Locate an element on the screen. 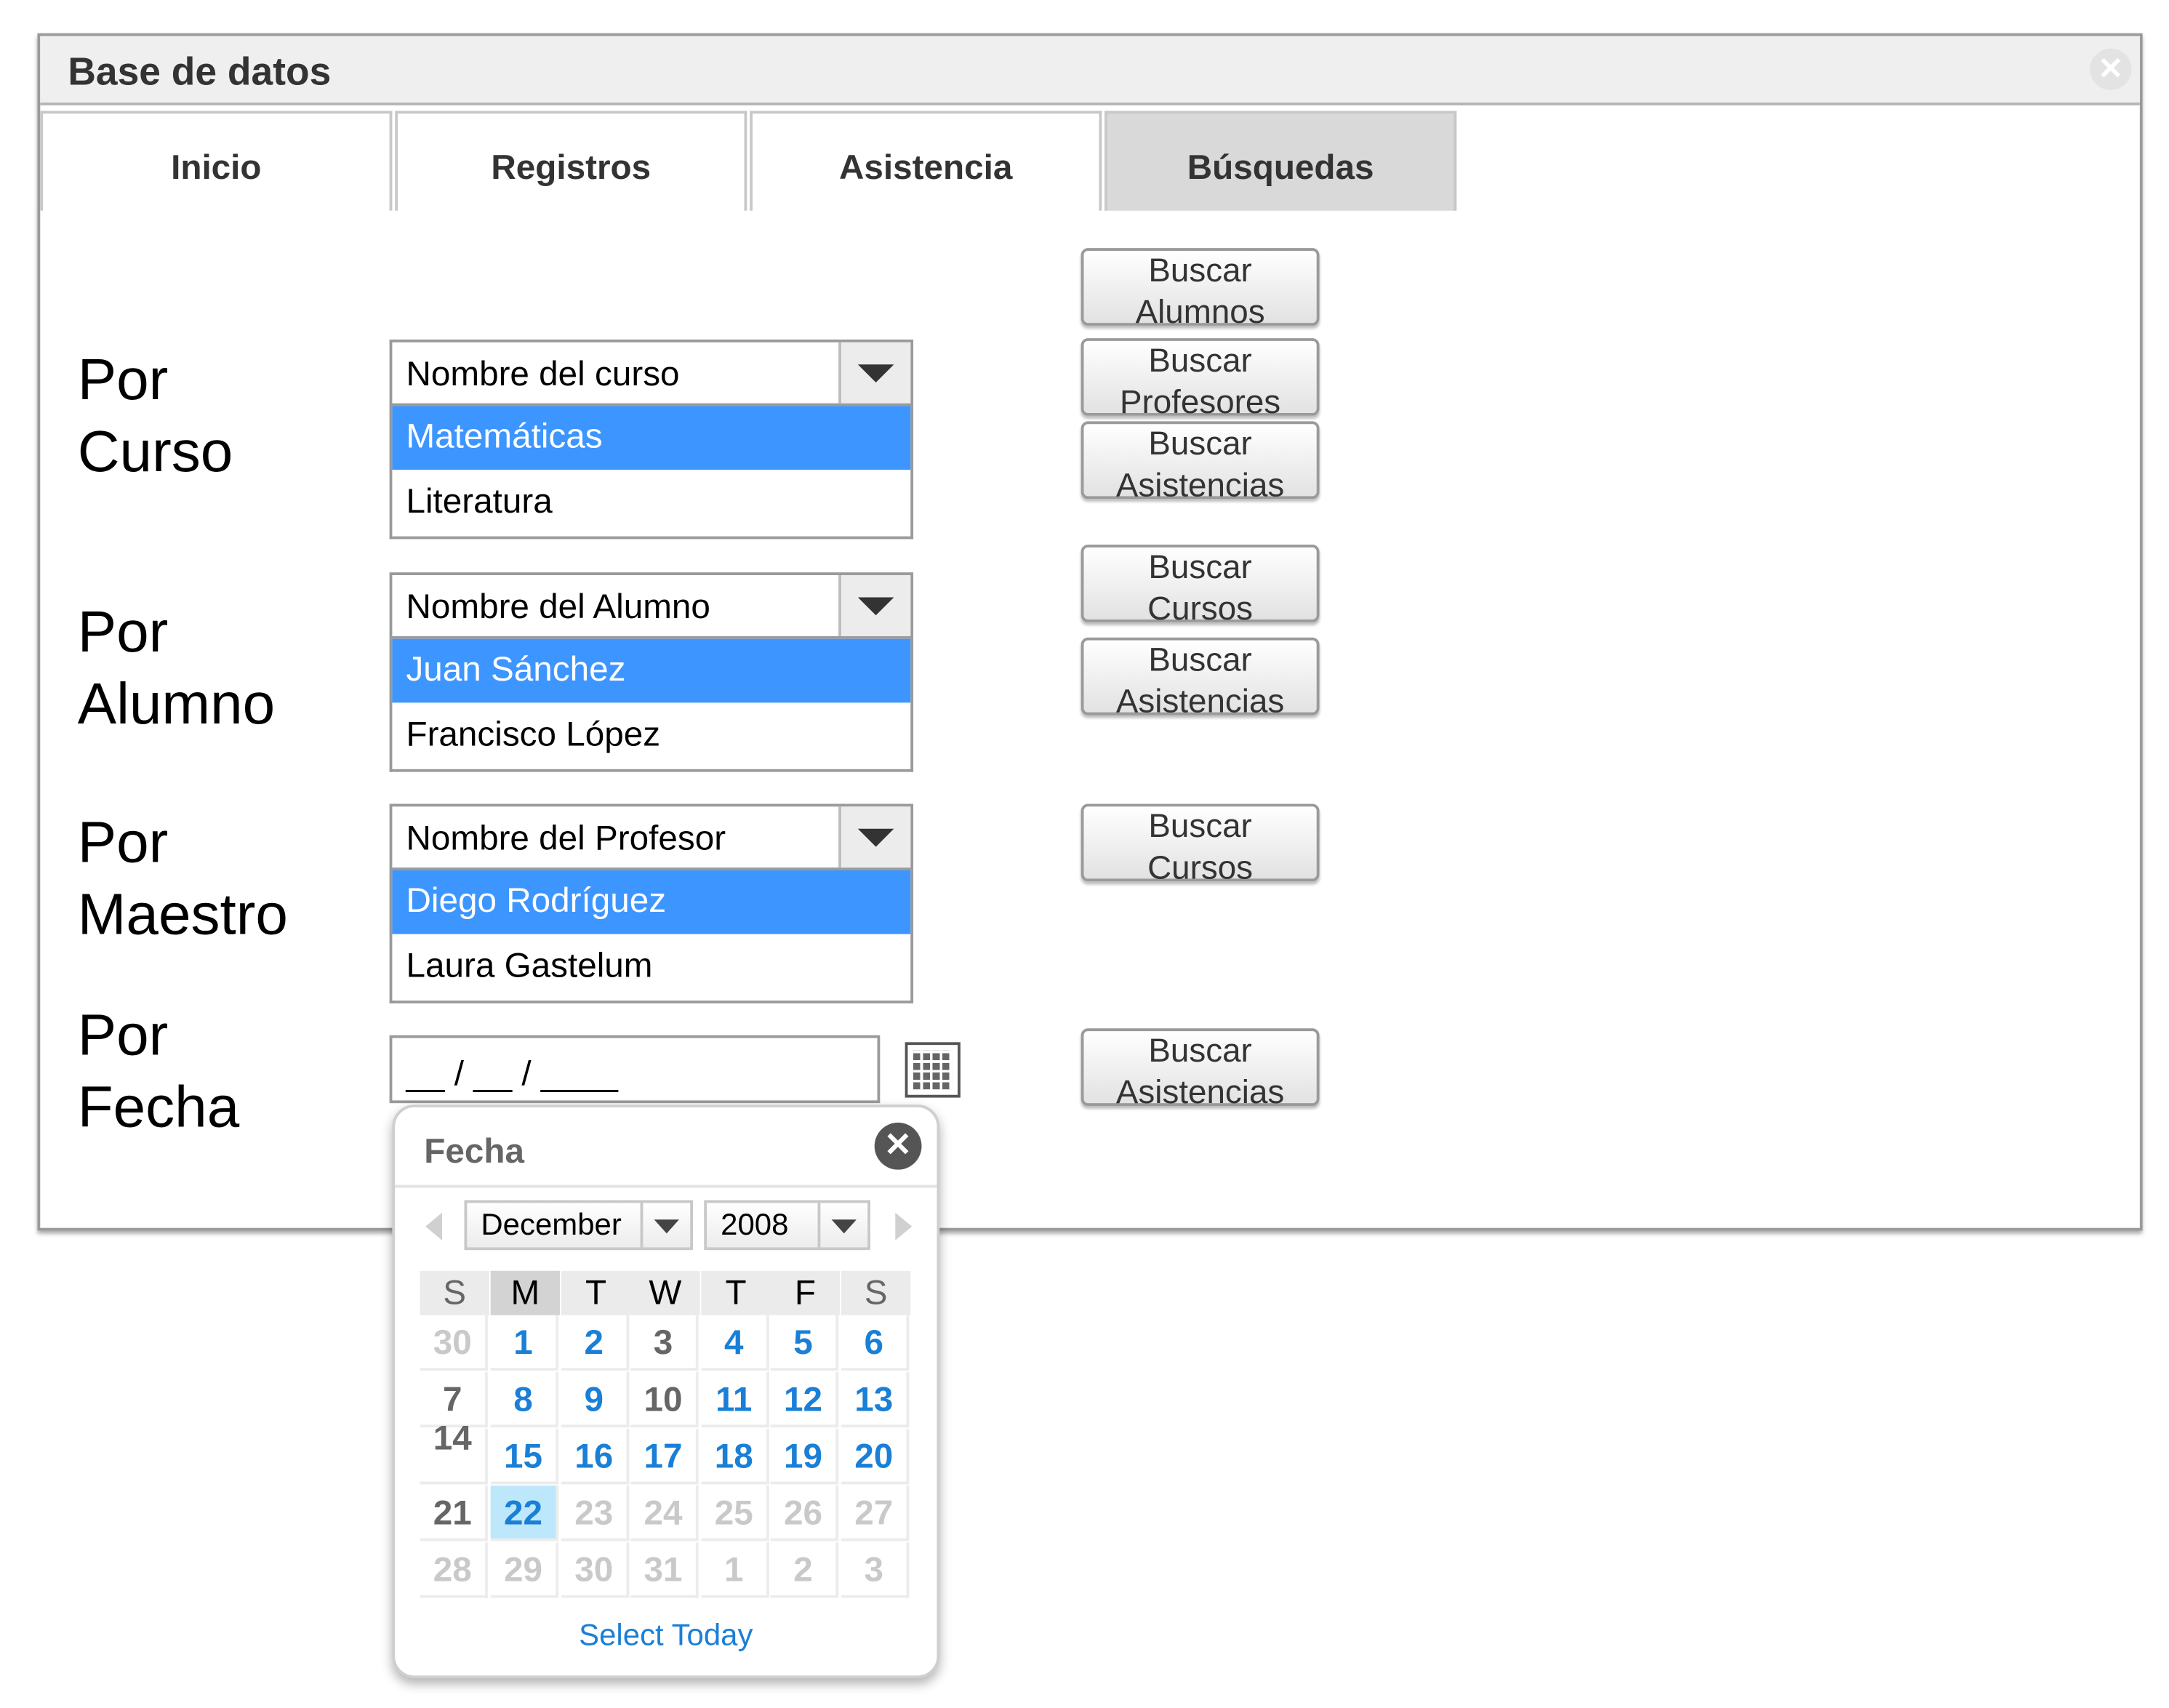 This screenshot has width=2169, height=1708. day-cell: 4 is located at coordinates (735, 1343).